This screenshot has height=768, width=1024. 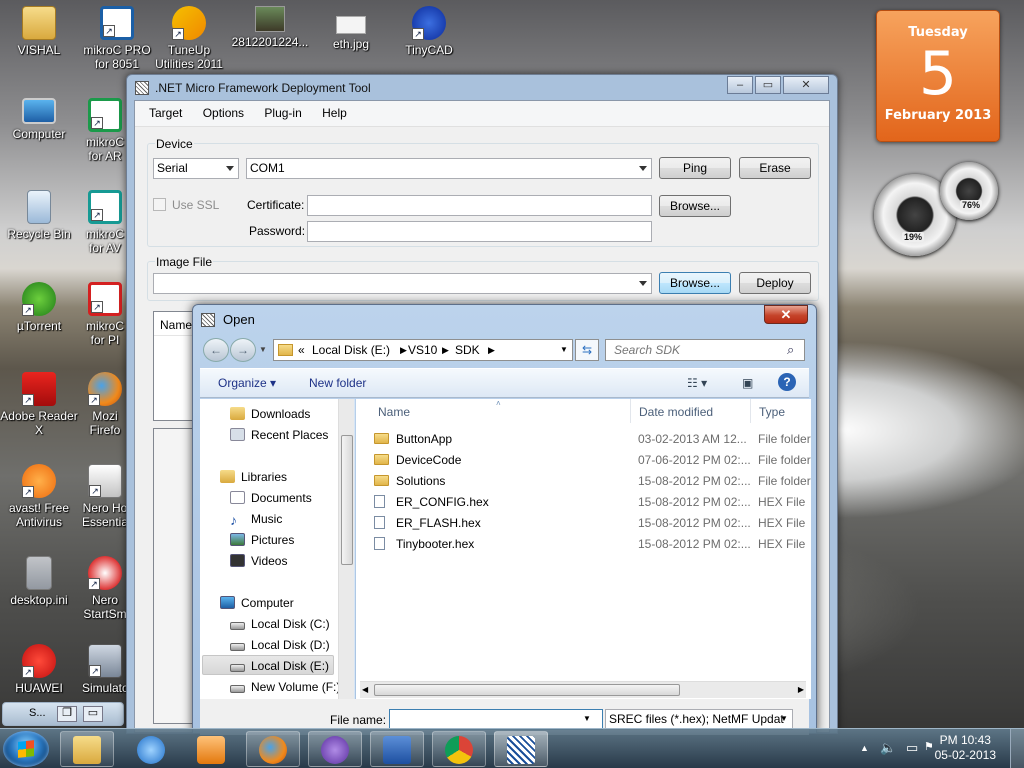 What do you see at coordinates (117, 38) in the screenshot?
I see `desktop-icon-mikroc-8051: ↗ mikroC PRO for 8051` at bounding box center [117, 38].